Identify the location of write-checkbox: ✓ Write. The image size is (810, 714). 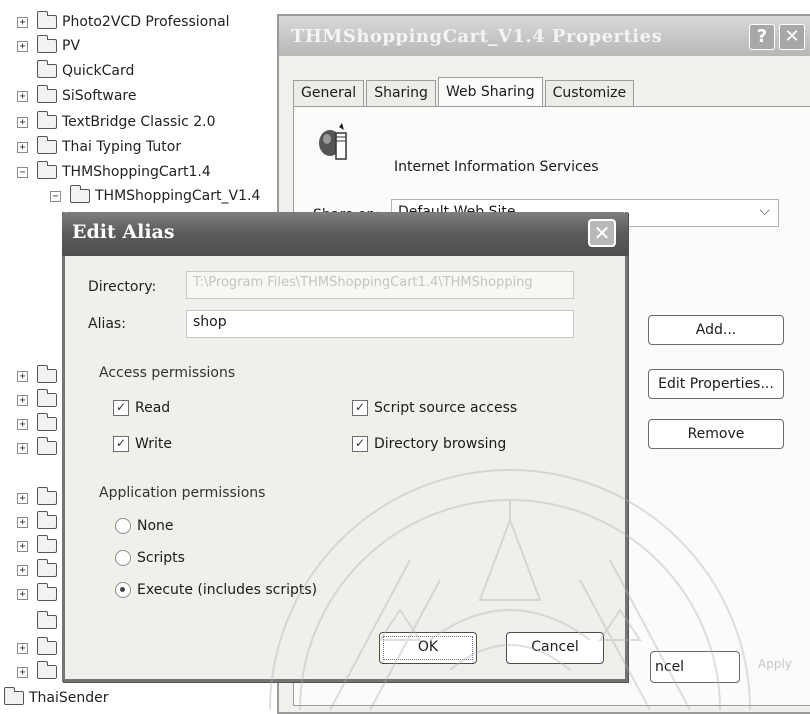
(142, 444).